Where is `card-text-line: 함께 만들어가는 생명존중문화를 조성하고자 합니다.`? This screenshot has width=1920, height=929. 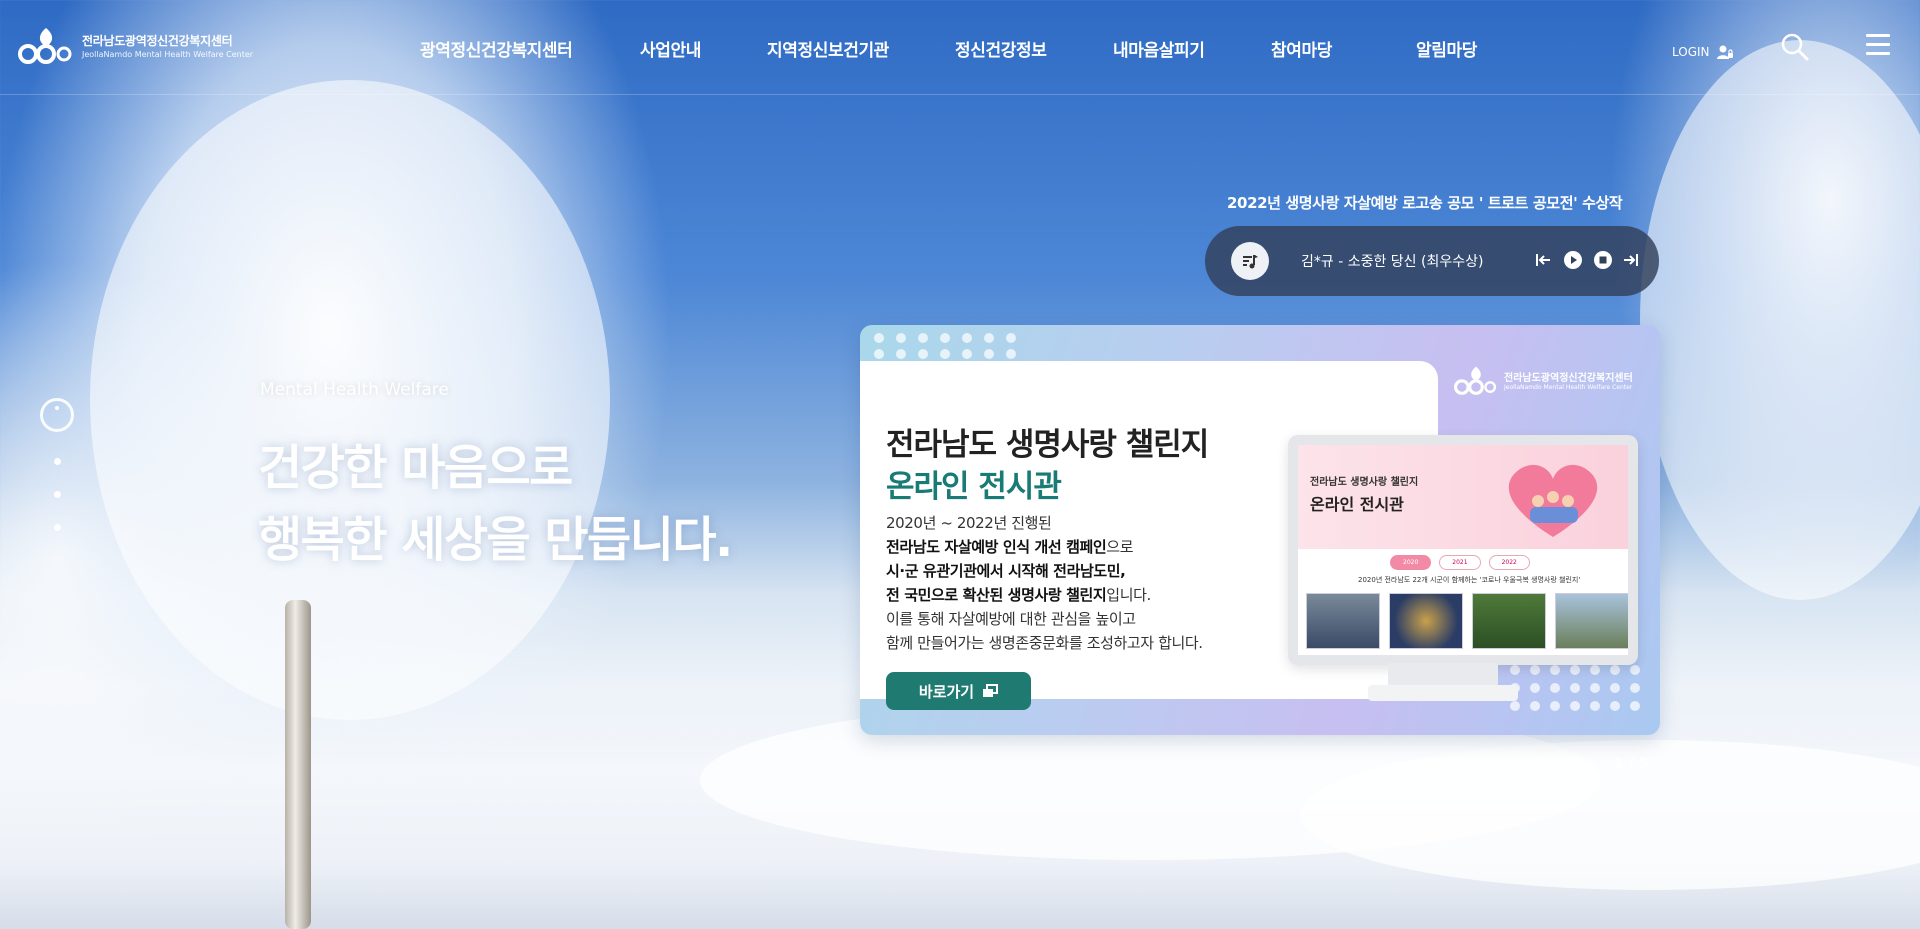
card-text-line: 함께 만들어가는 생명존중문화를 조성하고자 합니다. is located at coordinates (1044, 643).